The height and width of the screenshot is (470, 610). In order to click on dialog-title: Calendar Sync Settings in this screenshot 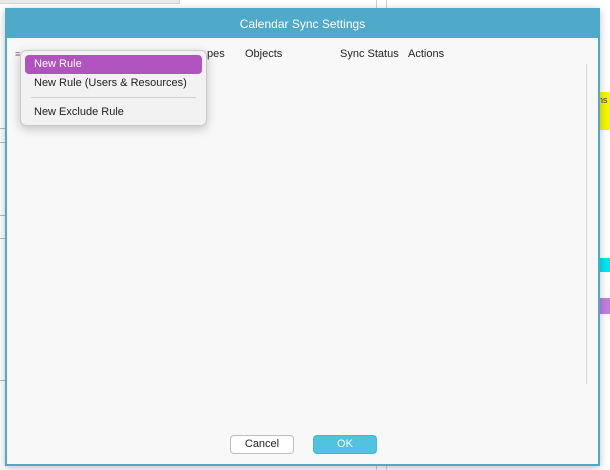, I will do `click(302, 24)`.